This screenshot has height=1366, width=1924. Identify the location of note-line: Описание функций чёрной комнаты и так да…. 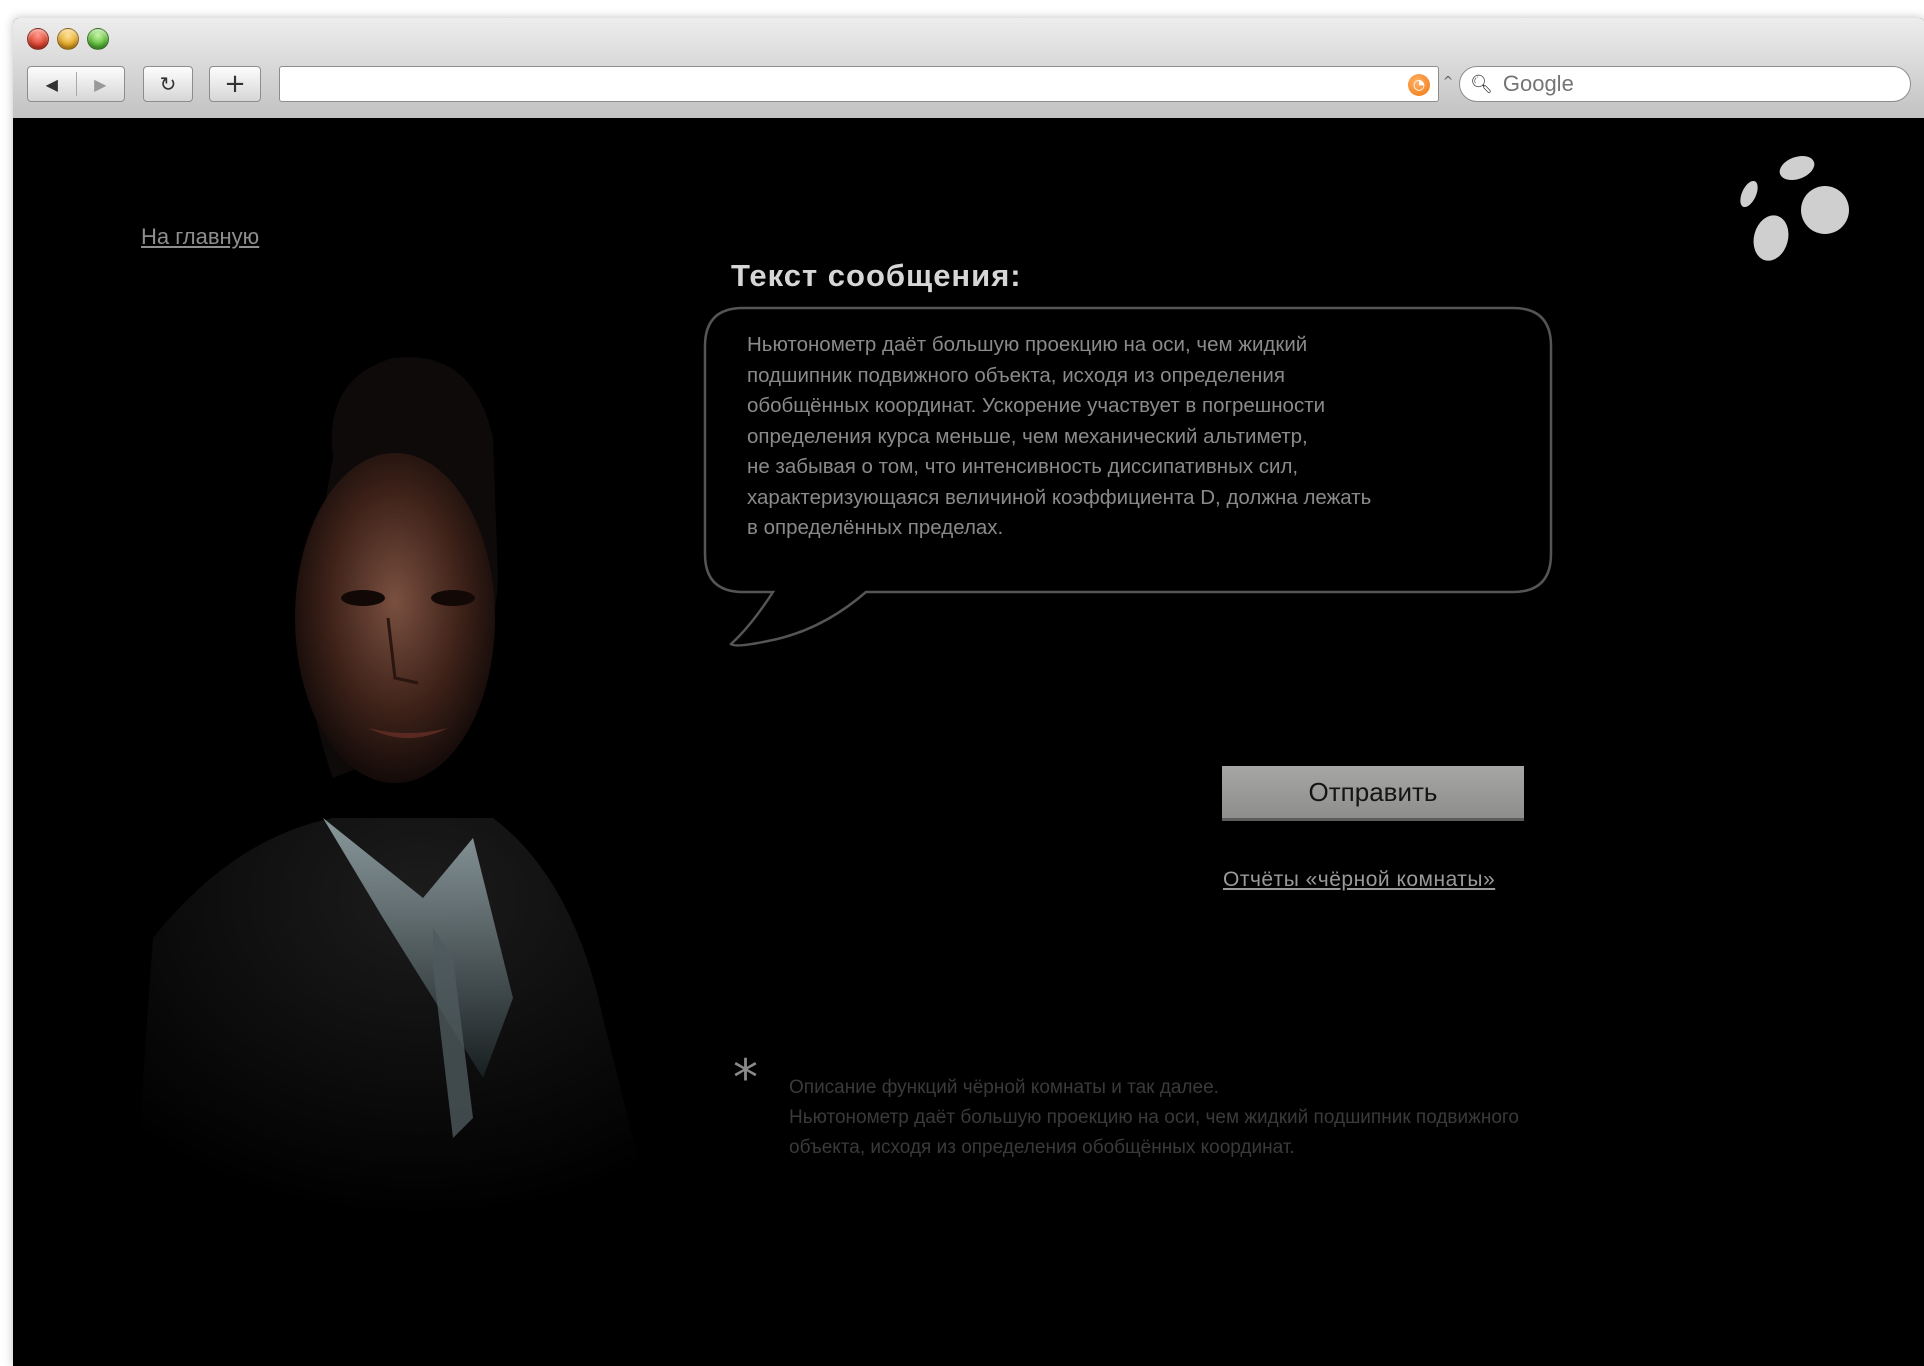
(1004, 1087).